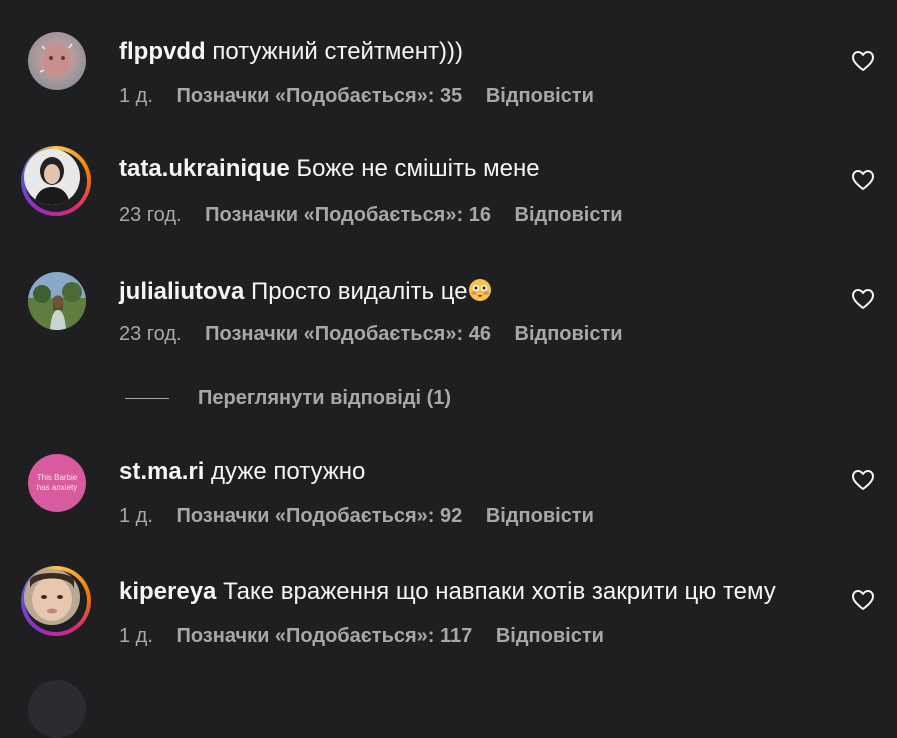 Image resolution: width=897 pixels, height=738 pixels. What do you see at coordinates (319, 96) in the screenshot?
I see `likes-count: Позначки «Подобається»: 35` at bounding box center [319, 96].